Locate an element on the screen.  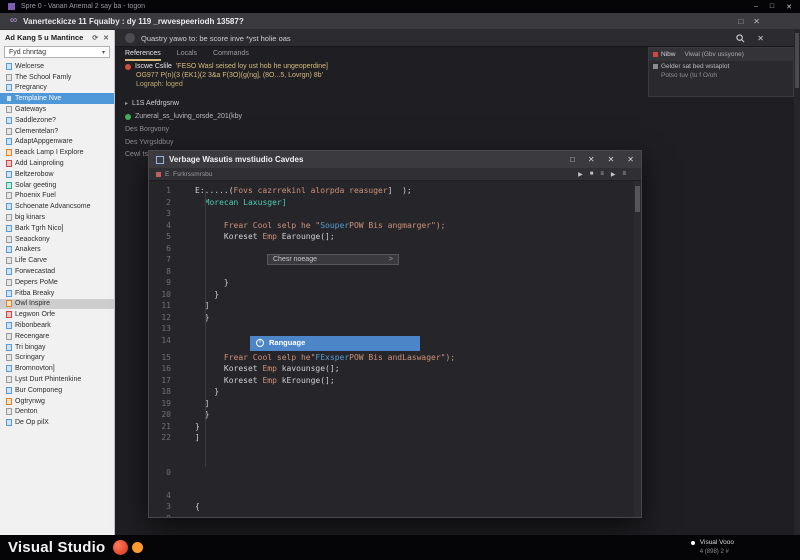
sidebar-item: Seaockony is located at coordinates (57, 239).